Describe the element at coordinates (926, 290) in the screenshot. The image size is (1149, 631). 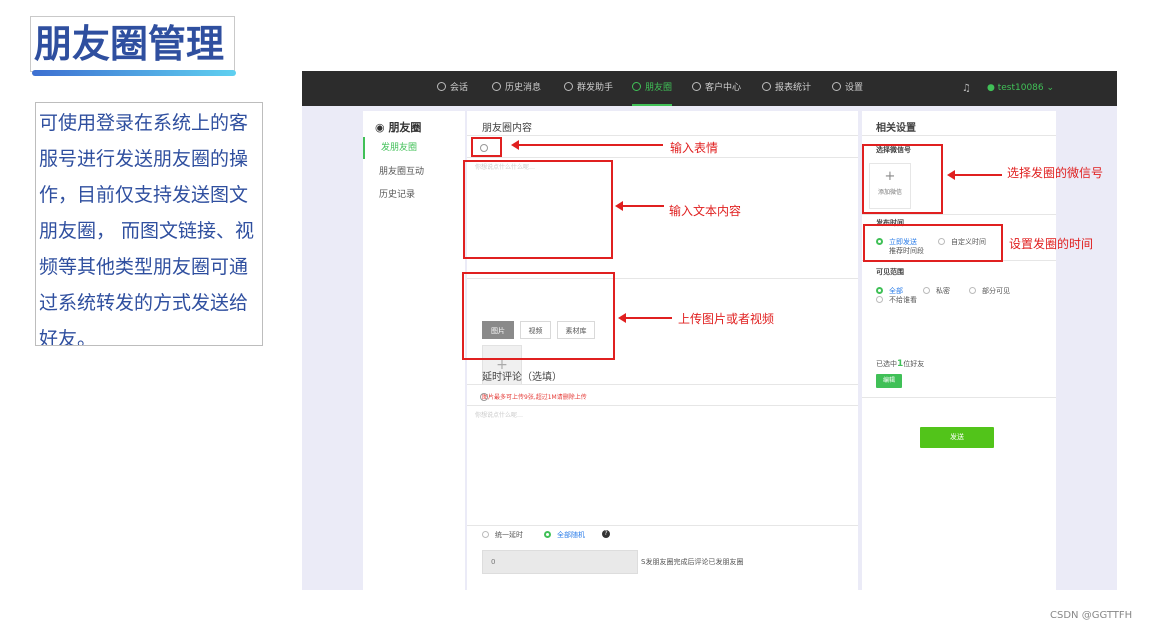
I see `radio-private` at that location.